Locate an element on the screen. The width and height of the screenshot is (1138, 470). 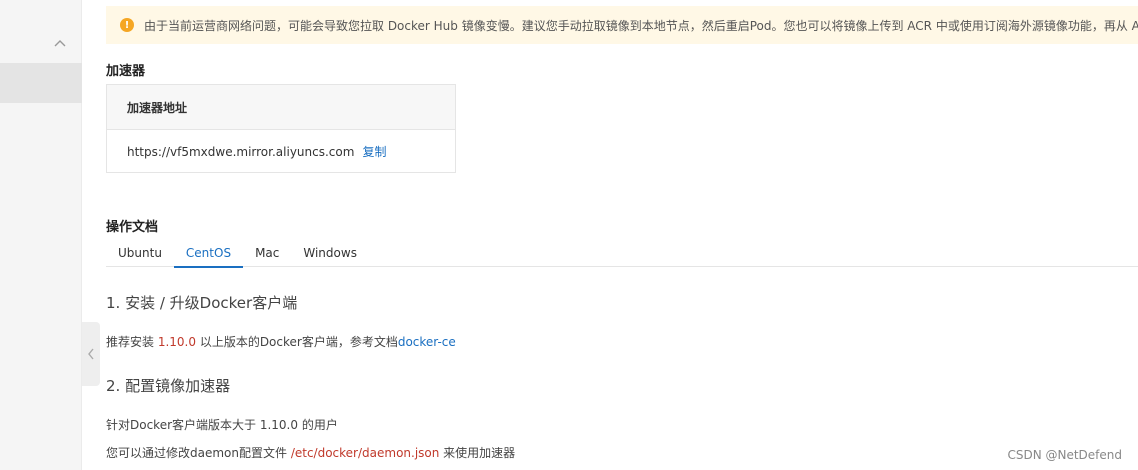
chevron-up-icon is located at coordinates (60, 44).